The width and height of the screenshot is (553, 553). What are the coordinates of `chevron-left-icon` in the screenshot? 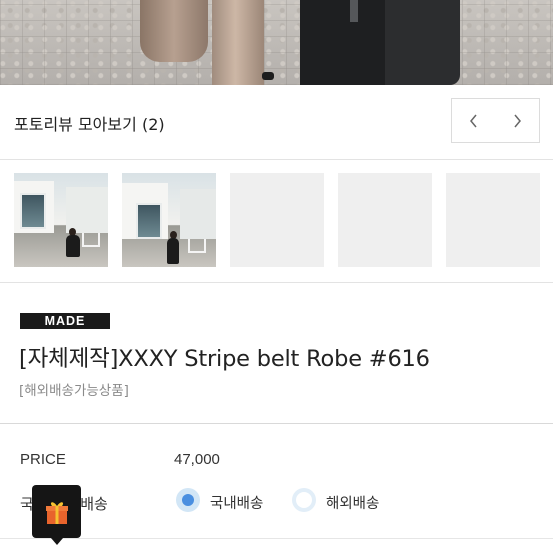 It's located at (473, 120).